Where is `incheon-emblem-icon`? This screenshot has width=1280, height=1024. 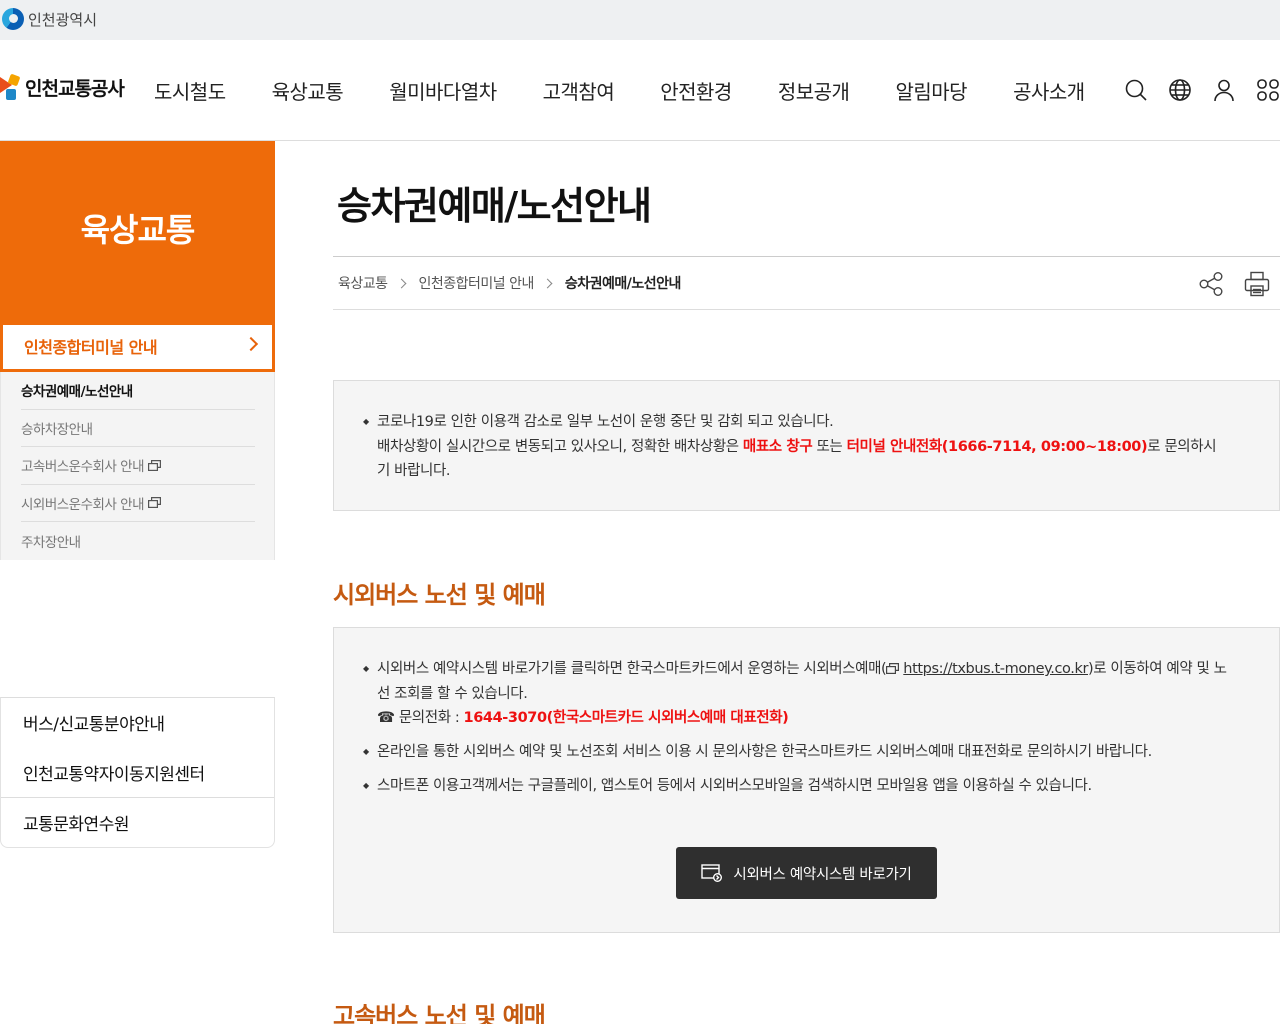
incheon-emblem-icon is located at coordinates (13, 19).